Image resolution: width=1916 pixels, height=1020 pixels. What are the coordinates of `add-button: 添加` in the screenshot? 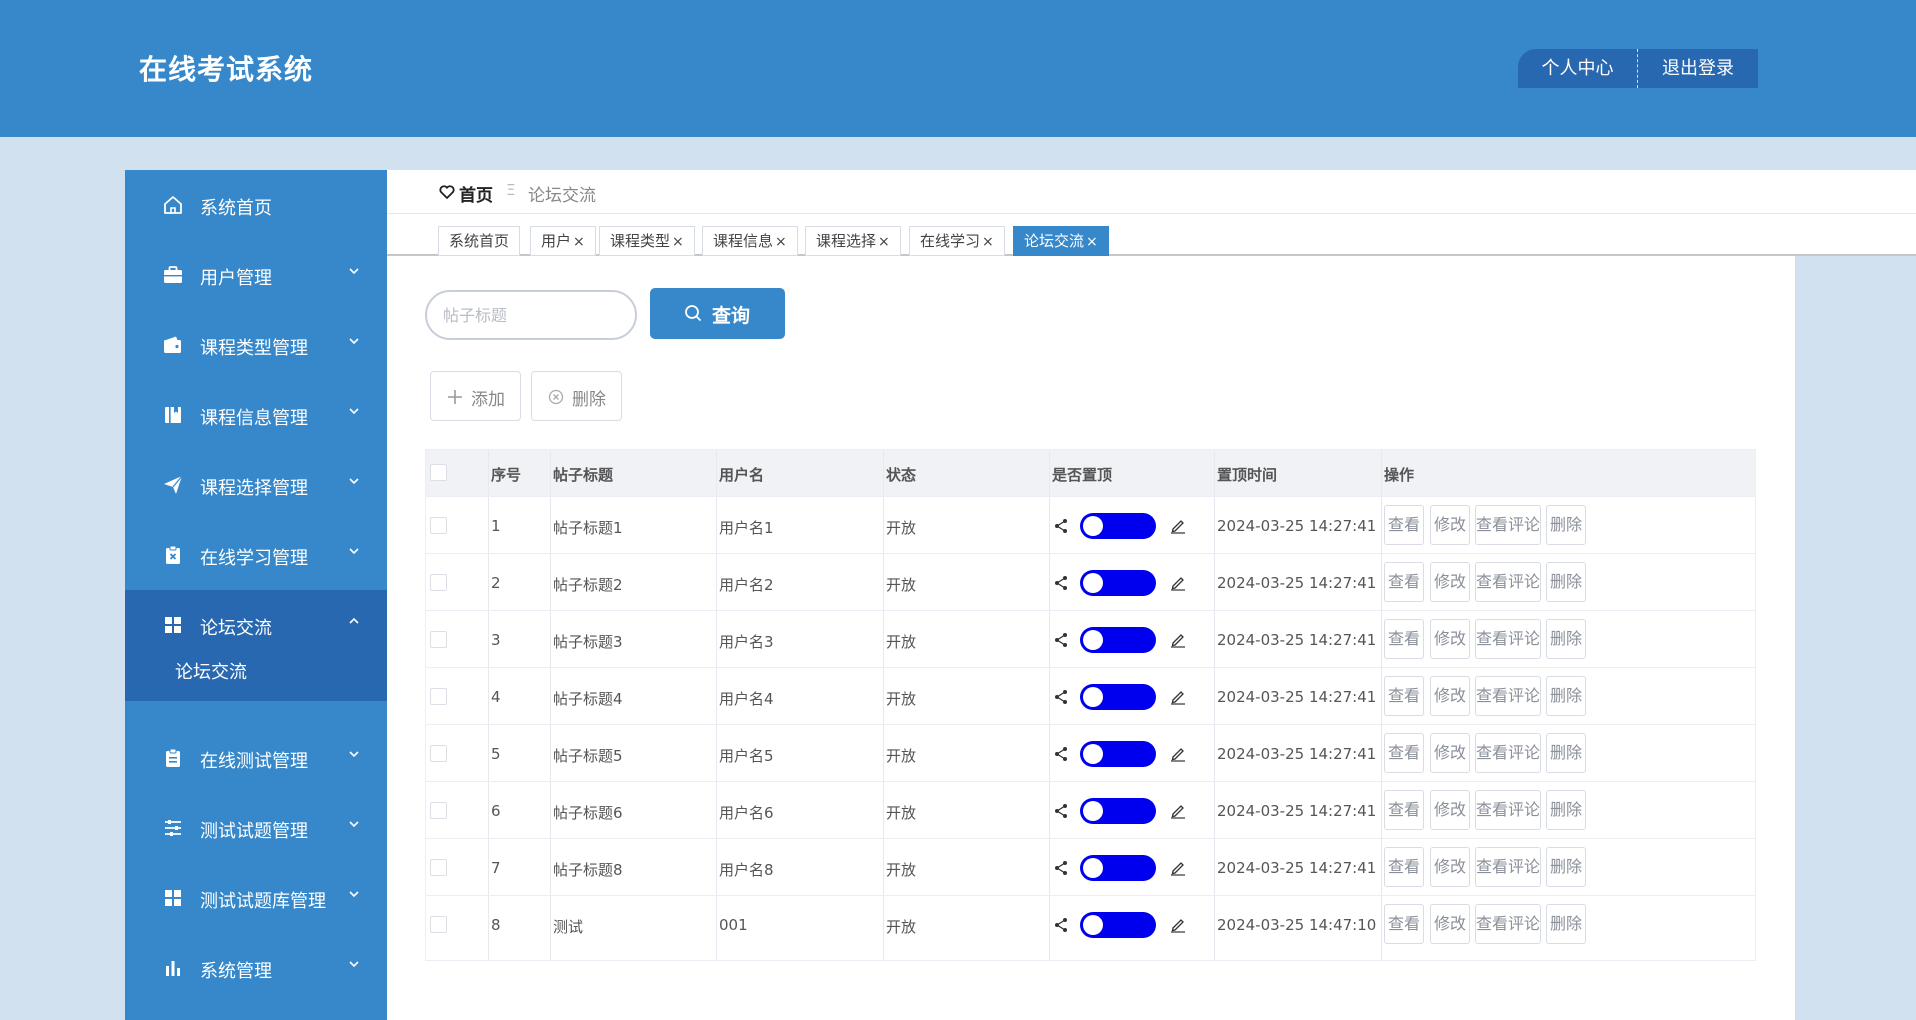 It's located at (475, 396).